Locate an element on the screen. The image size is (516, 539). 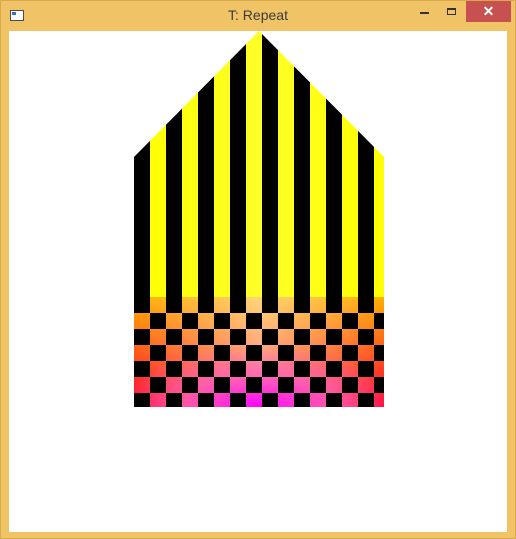
title-bar: T: Repeat ✕ is located at coordinates (258, 16).